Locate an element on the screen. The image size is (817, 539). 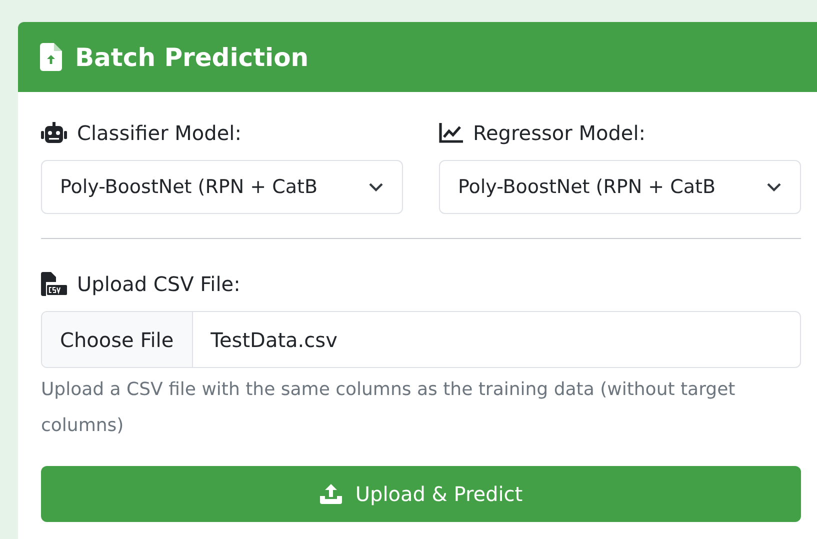
choose-file-button: Choose File is located at coordinates (117, 339).